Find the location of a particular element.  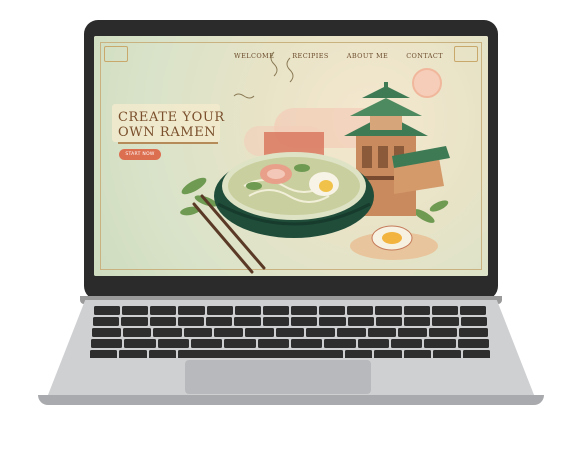

laptop-base-edge is located at coordinates (291, 400).